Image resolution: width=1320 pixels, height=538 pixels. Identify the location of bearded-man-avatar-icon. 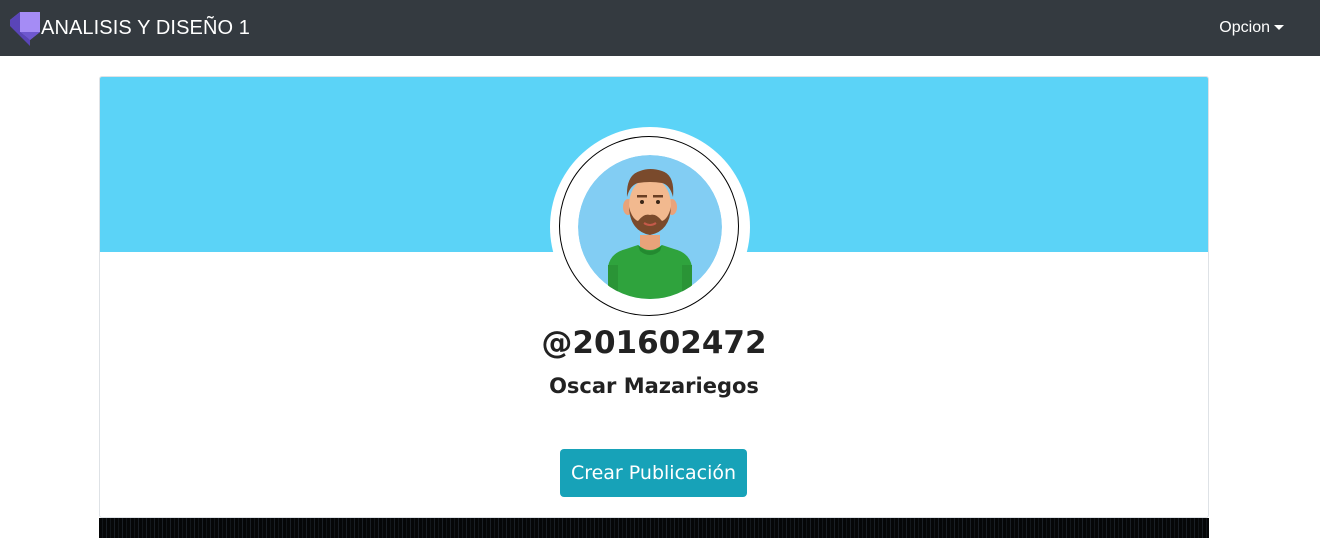
(650, 227).